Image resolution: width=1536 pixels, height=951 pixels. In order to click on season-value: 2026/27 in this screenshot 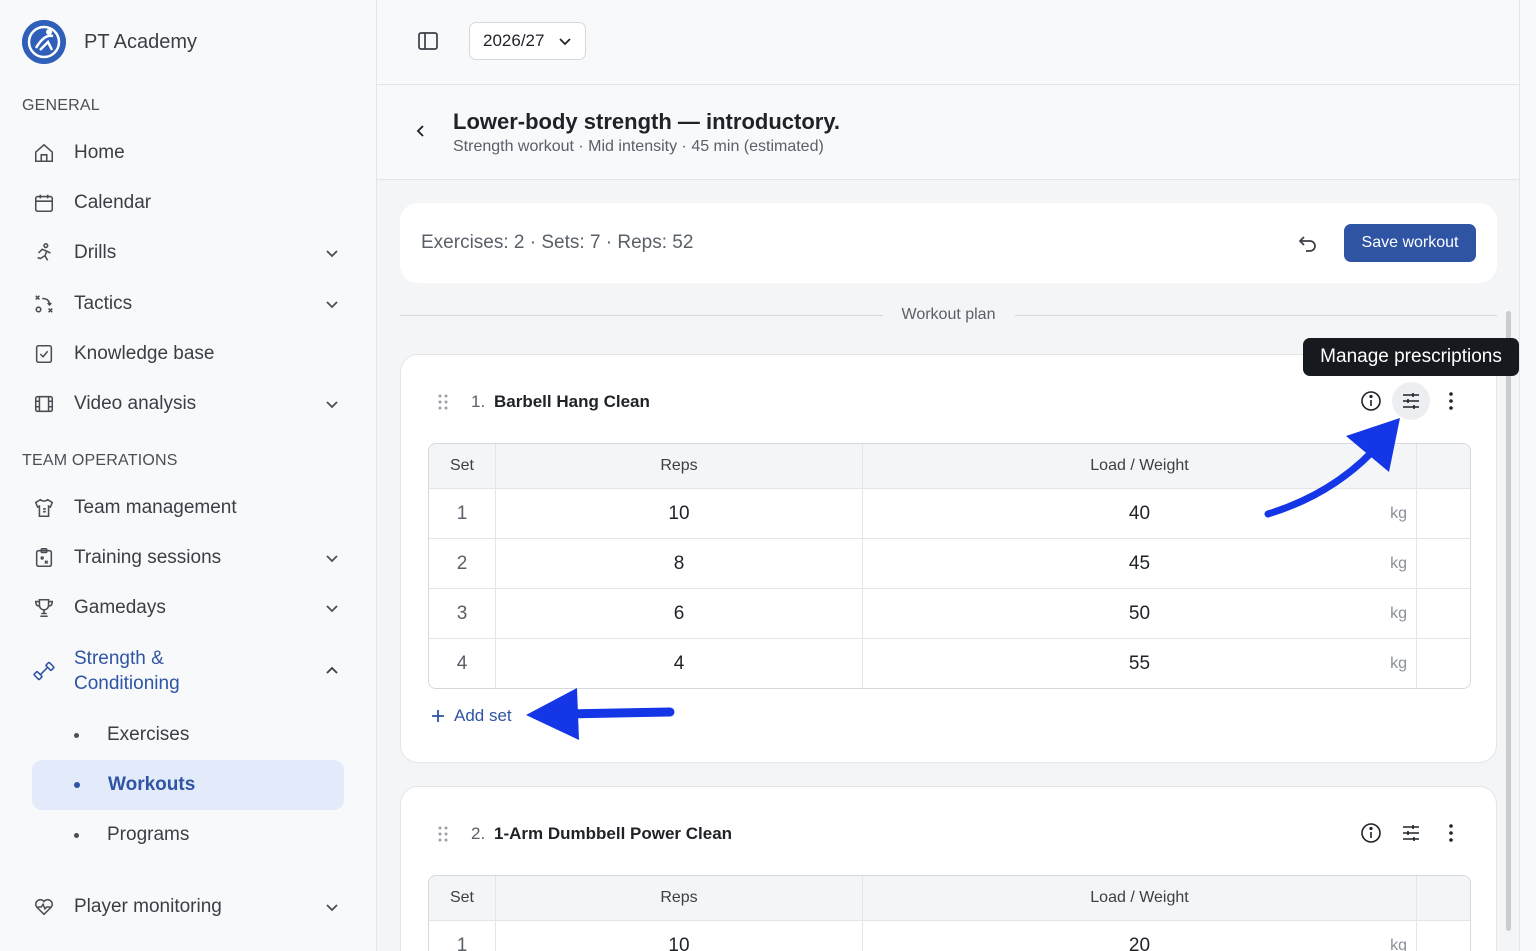, I will do `click(514, 40)`.